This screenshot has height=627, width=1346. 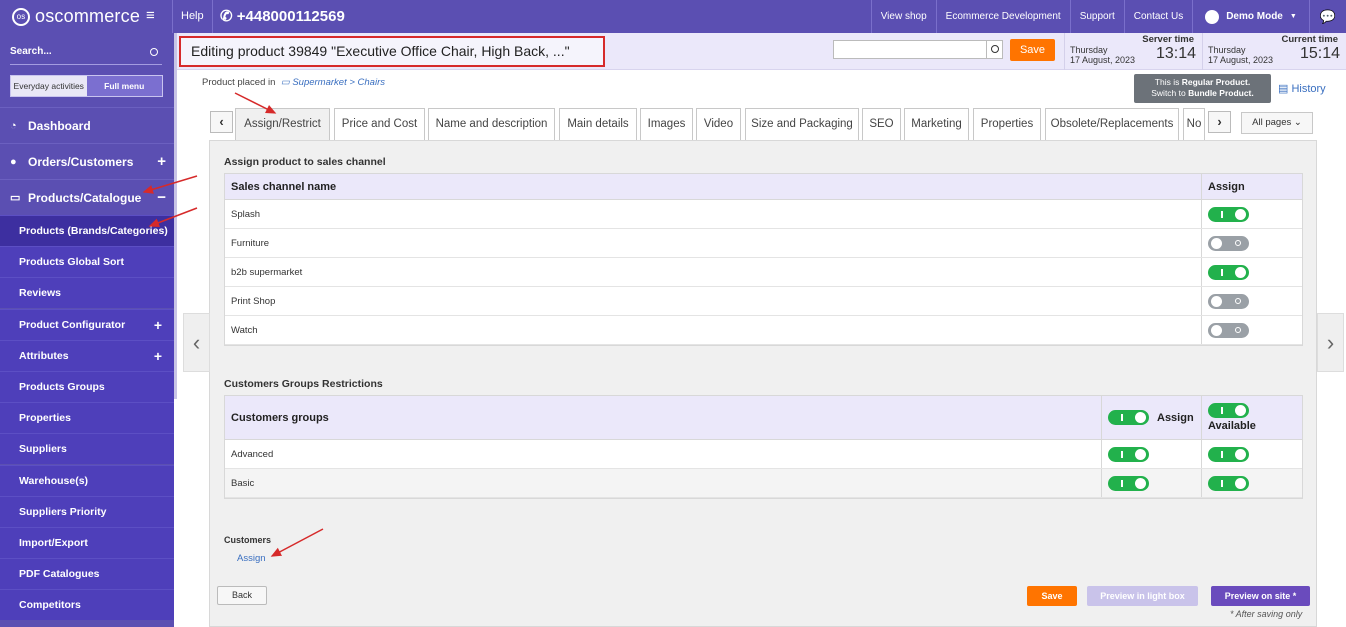 I want to click on menu-toggle-icon: ≡, so click(x=153, y=16).